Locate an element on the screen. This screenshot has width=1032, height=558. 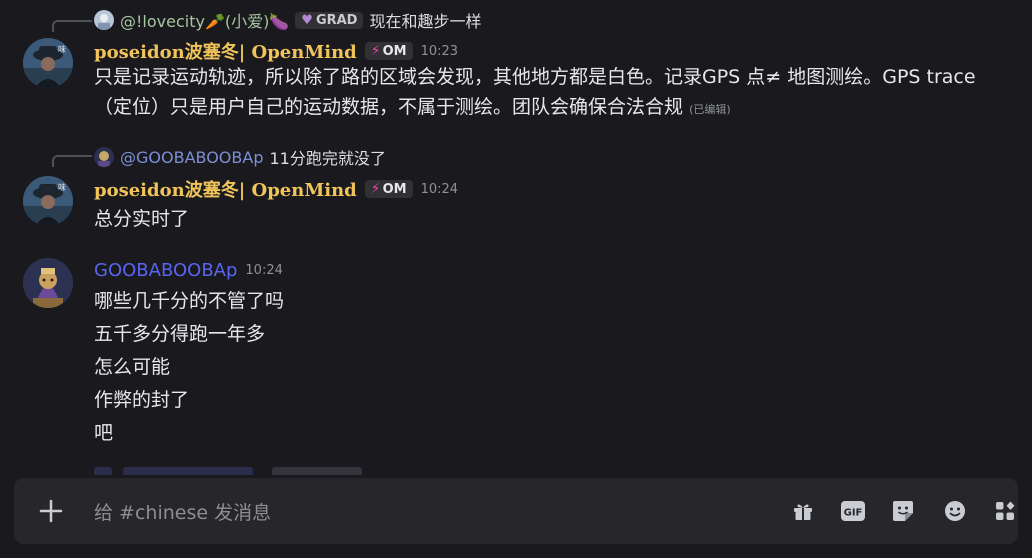
svg-text: GIF is located at coordinates (853, 513).